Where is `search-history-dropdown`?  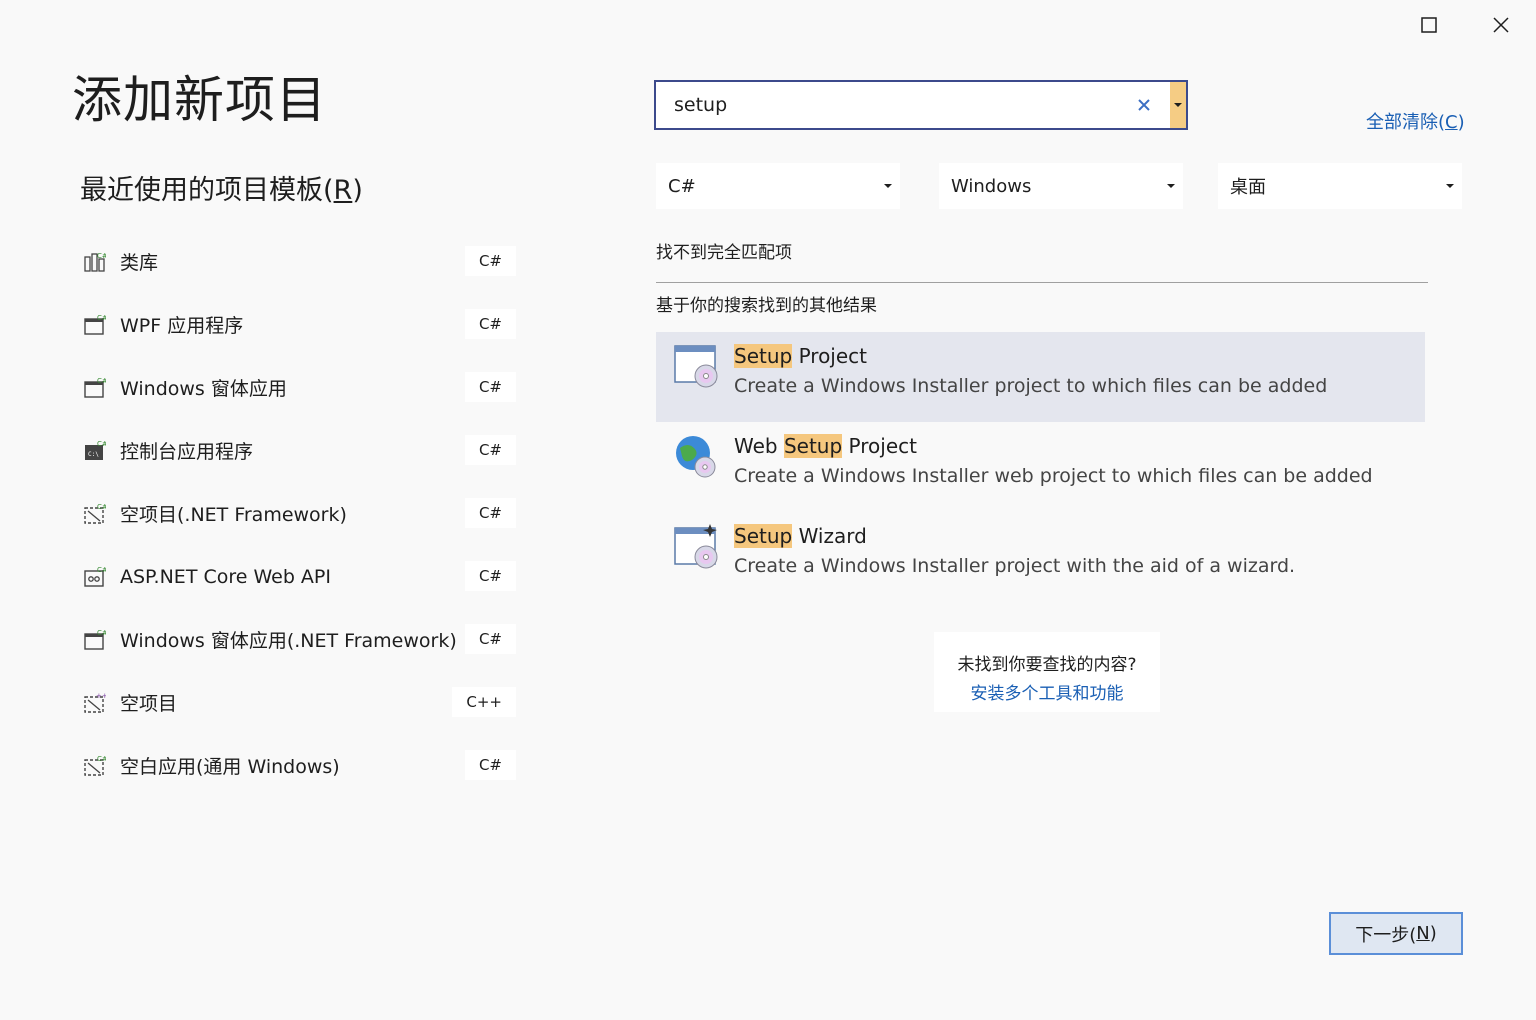
search-history-dropdown is located at coordinates (1178, 105).